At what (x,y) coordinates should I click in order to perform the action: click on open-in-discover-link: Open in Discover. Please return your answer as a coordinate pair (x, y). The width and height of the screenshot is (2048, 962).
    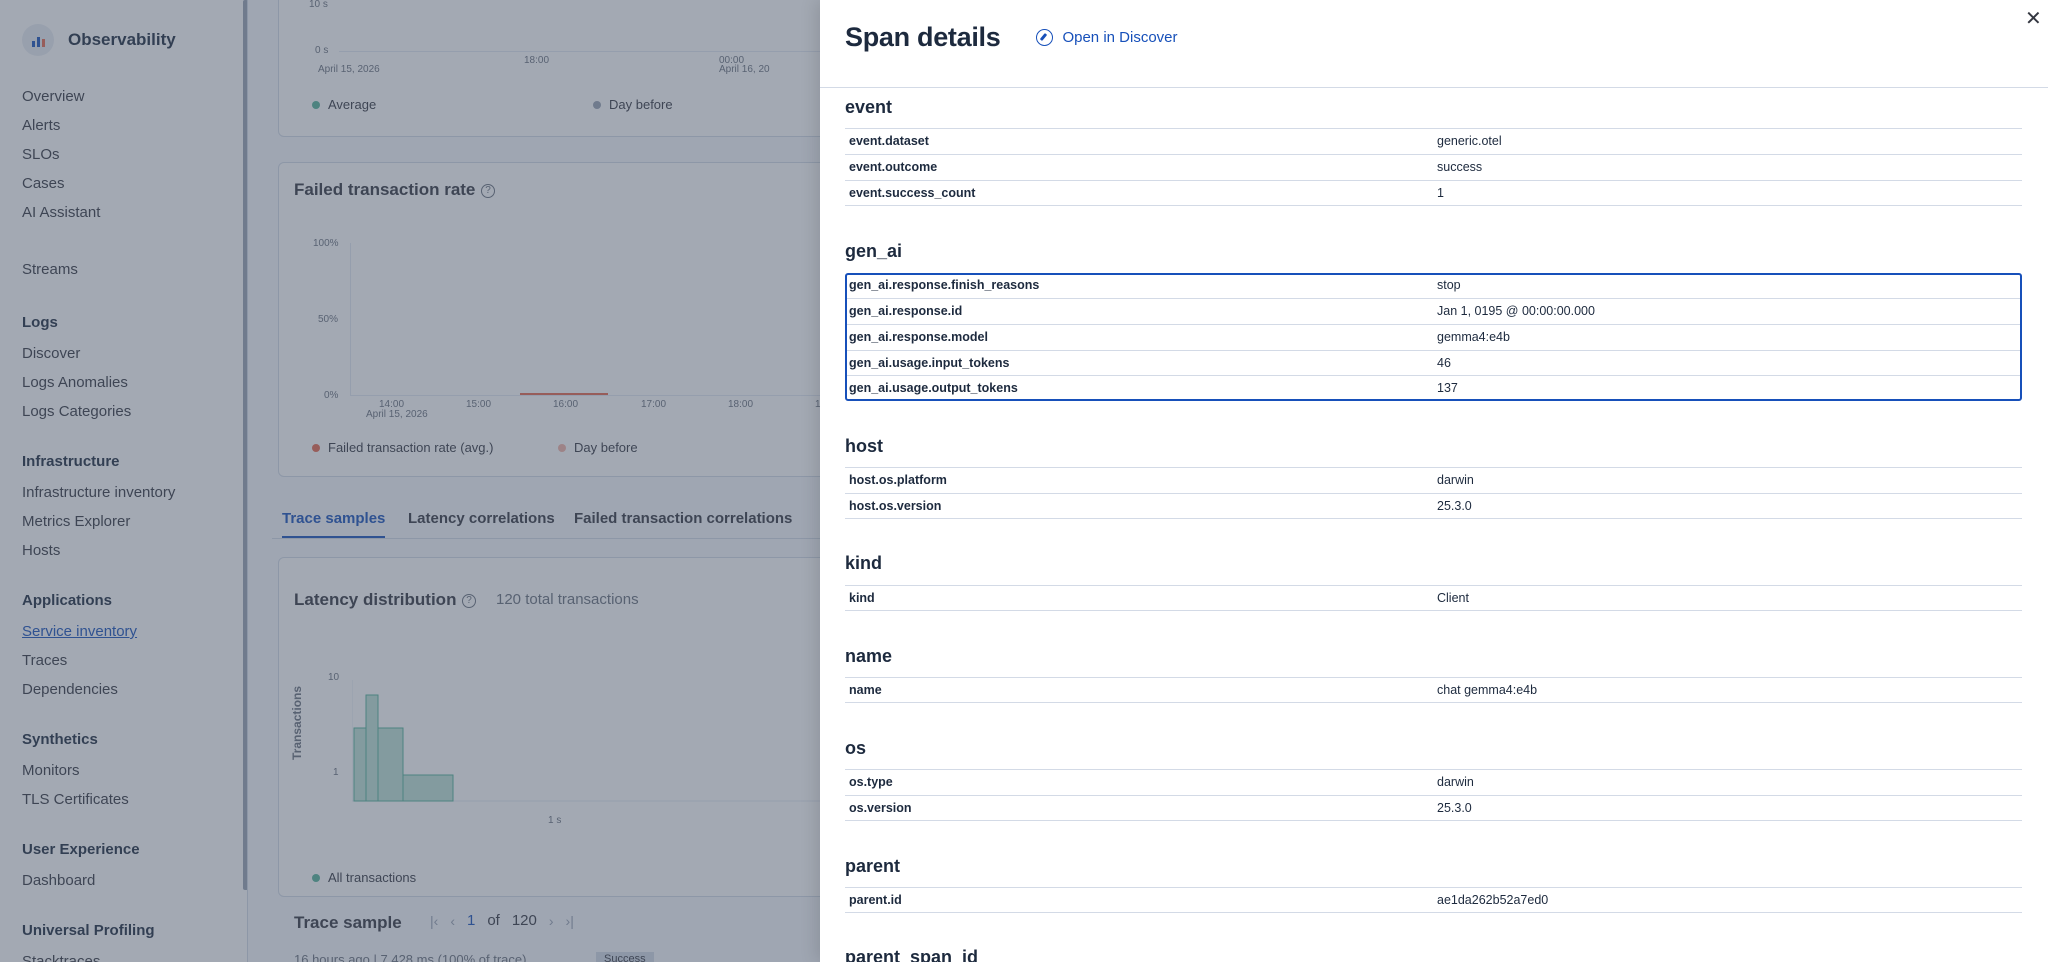
    Looking at the image, I should click on (1107, 37).